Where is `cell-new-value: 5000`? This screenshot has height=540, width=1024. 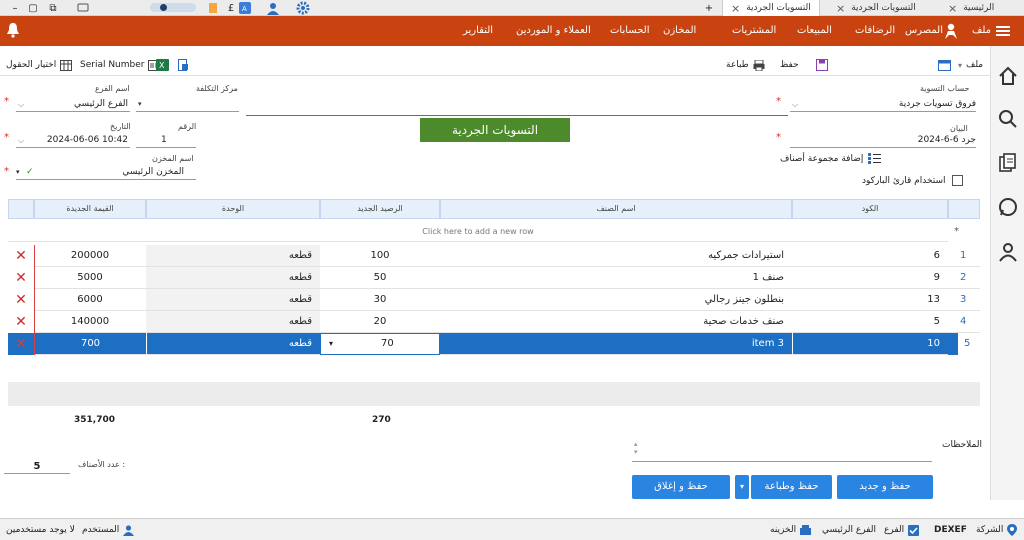 cell-new-value: 5000 is located at coordinates (90, 278).